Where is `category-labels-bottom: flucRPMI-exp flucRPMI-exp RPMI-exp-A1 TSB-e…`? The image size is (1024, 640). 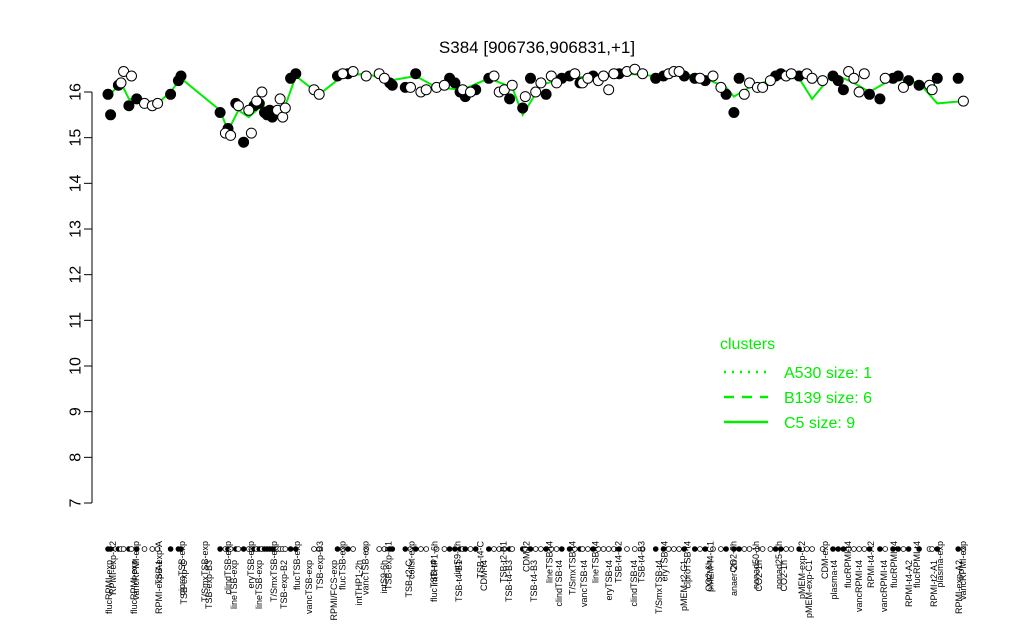 category-labels-bottom: flucRPMI-exp flucRPMI-exp RPMI-exp-A1 TSB-e… is located at coordinates (534, 590).